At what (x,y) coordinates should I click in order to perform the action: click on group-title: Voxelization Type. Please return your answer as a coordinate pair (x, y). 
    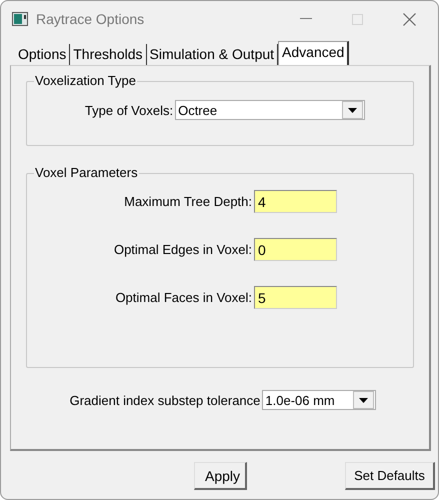
    Looking at the image, I should click on (85, 80).